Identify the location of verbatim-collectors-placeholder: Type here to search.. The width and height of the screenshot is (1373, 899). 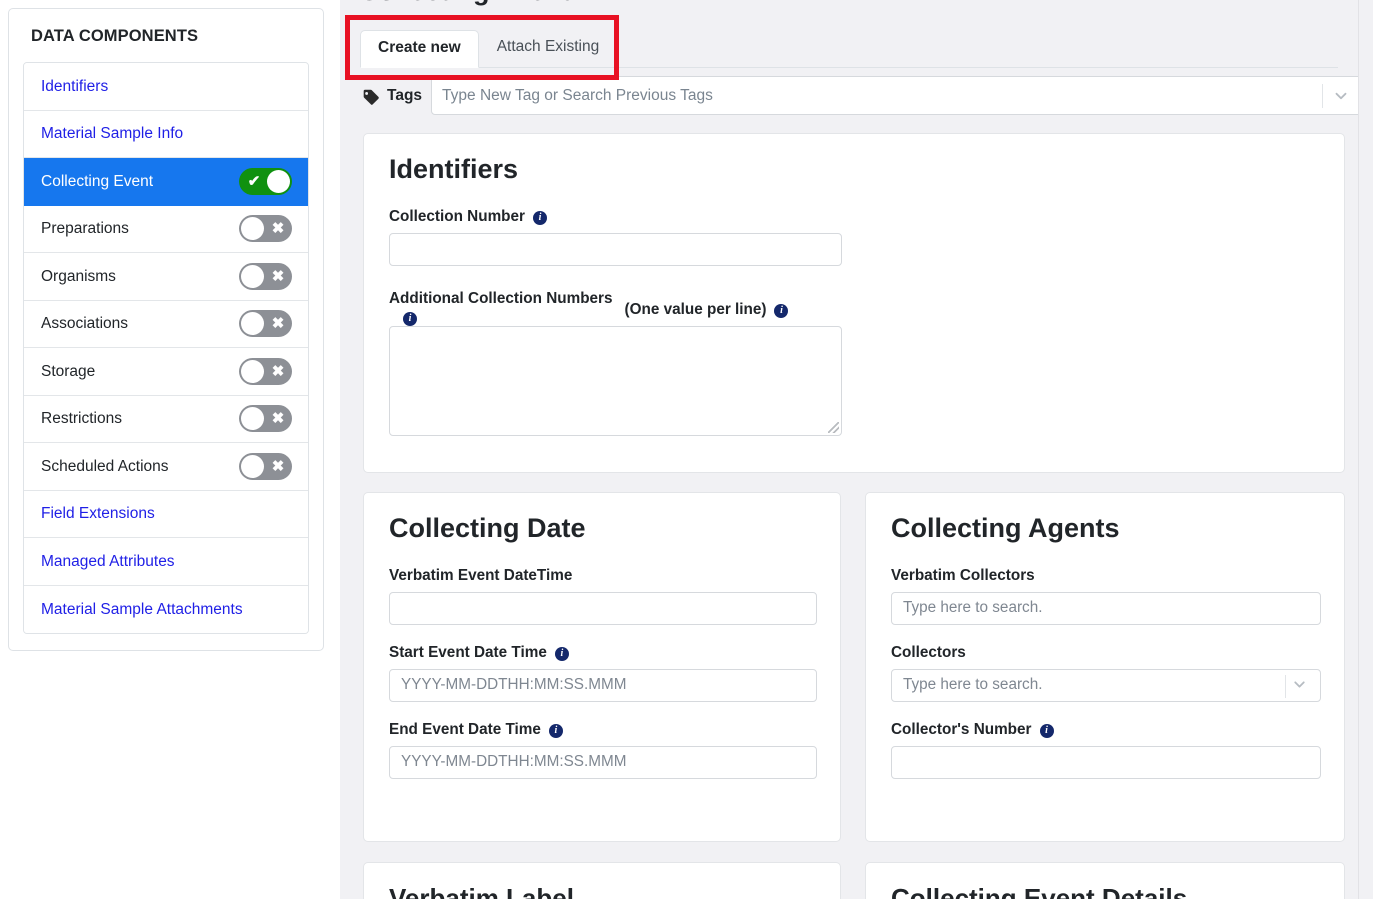
(973, 608).